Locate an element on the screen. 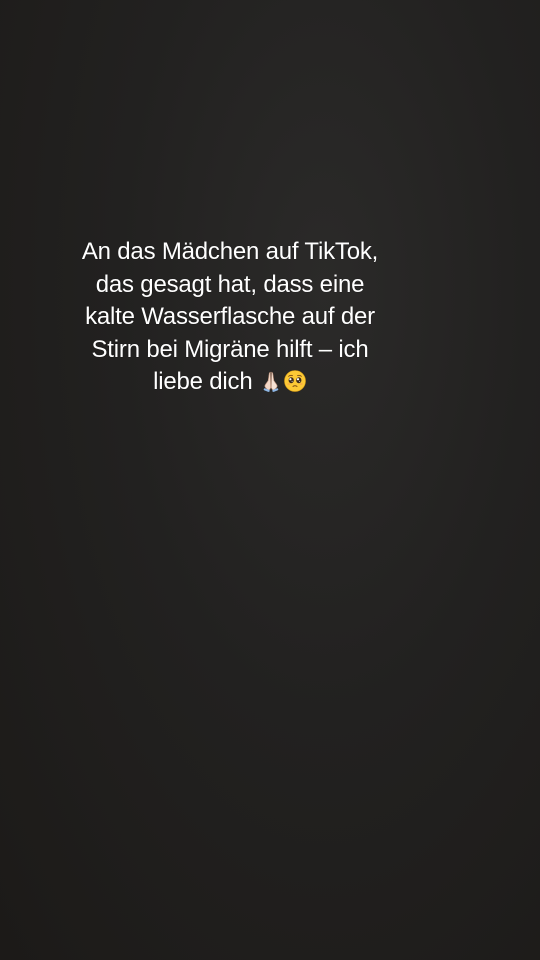 The width and height of the screenshot is (540, 960). pleading-face-icon is located at coordinates (295, 381).